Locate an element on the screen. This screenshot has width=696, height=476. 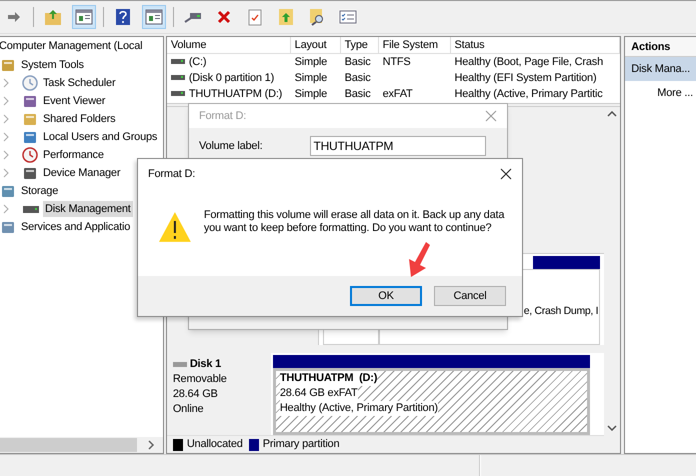
partition-detail: 28.64 GB exFAT is located at coordinates (319, 393).